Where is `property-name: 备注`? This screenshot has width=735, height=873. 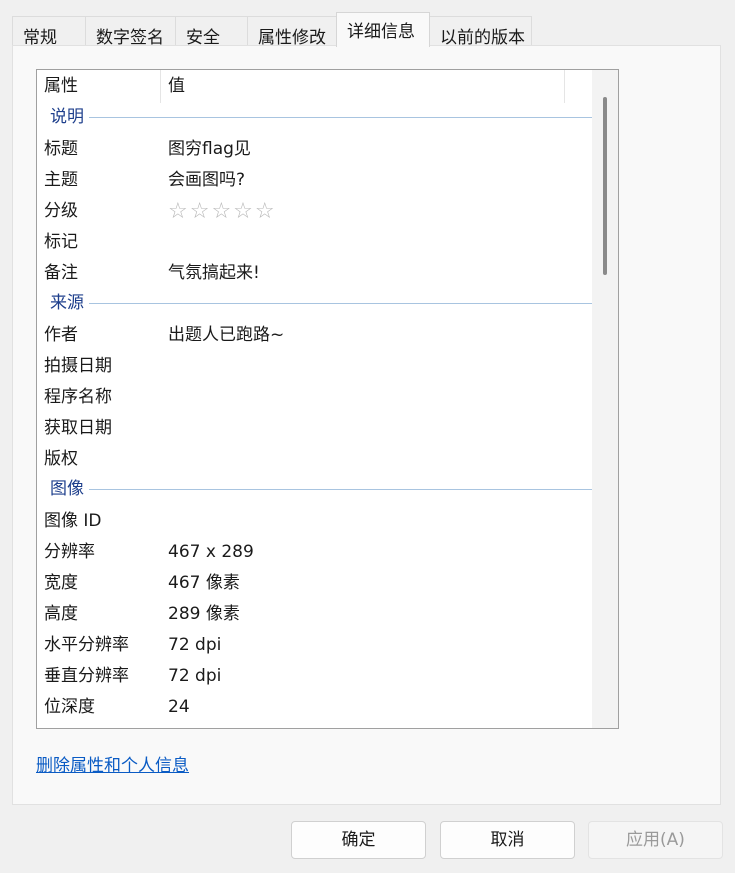
property-name: 备注 is located at coordinates (61, 273).